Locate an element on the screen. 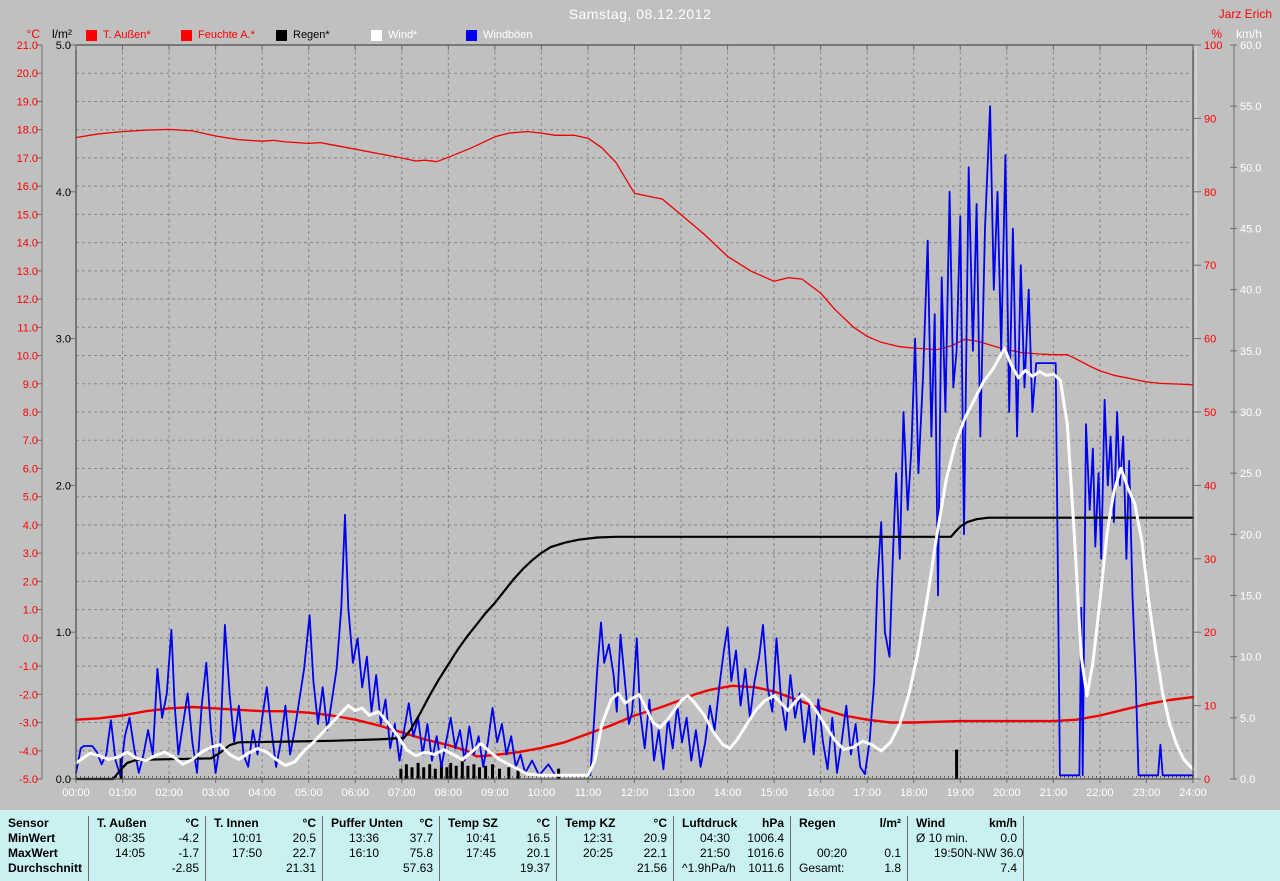 This screenshot has height=881, width=1280. cell-time: ^1.9hPa/h is located at coordinates (709, 868).